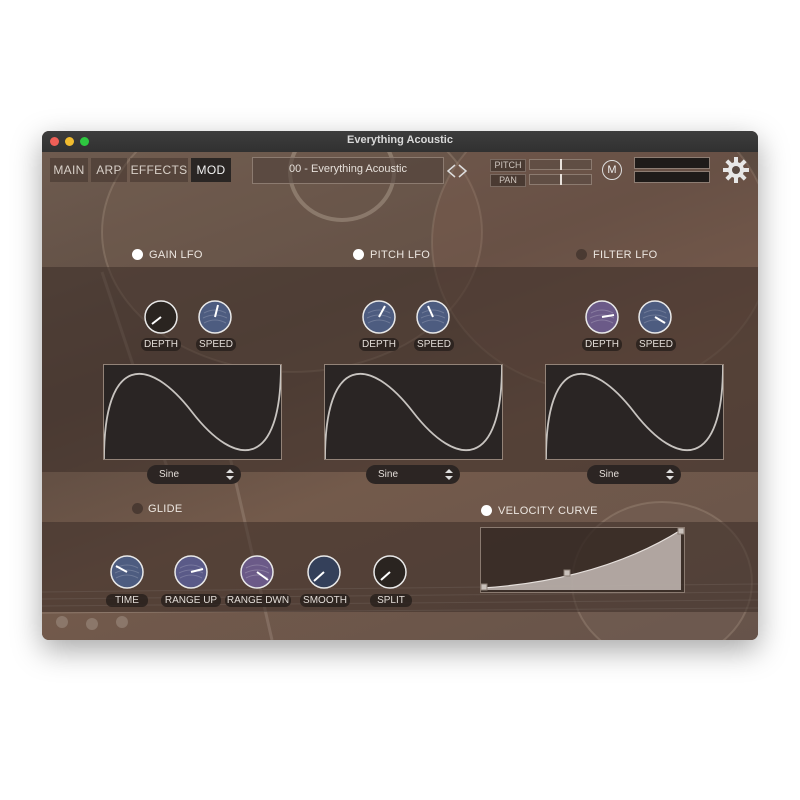 The width and height of the screenshot is (800, 800). What do you see at coordinates (463, 171) in the screenshot?
I see `chevron-right-icon` at bounding box center [463, 171].